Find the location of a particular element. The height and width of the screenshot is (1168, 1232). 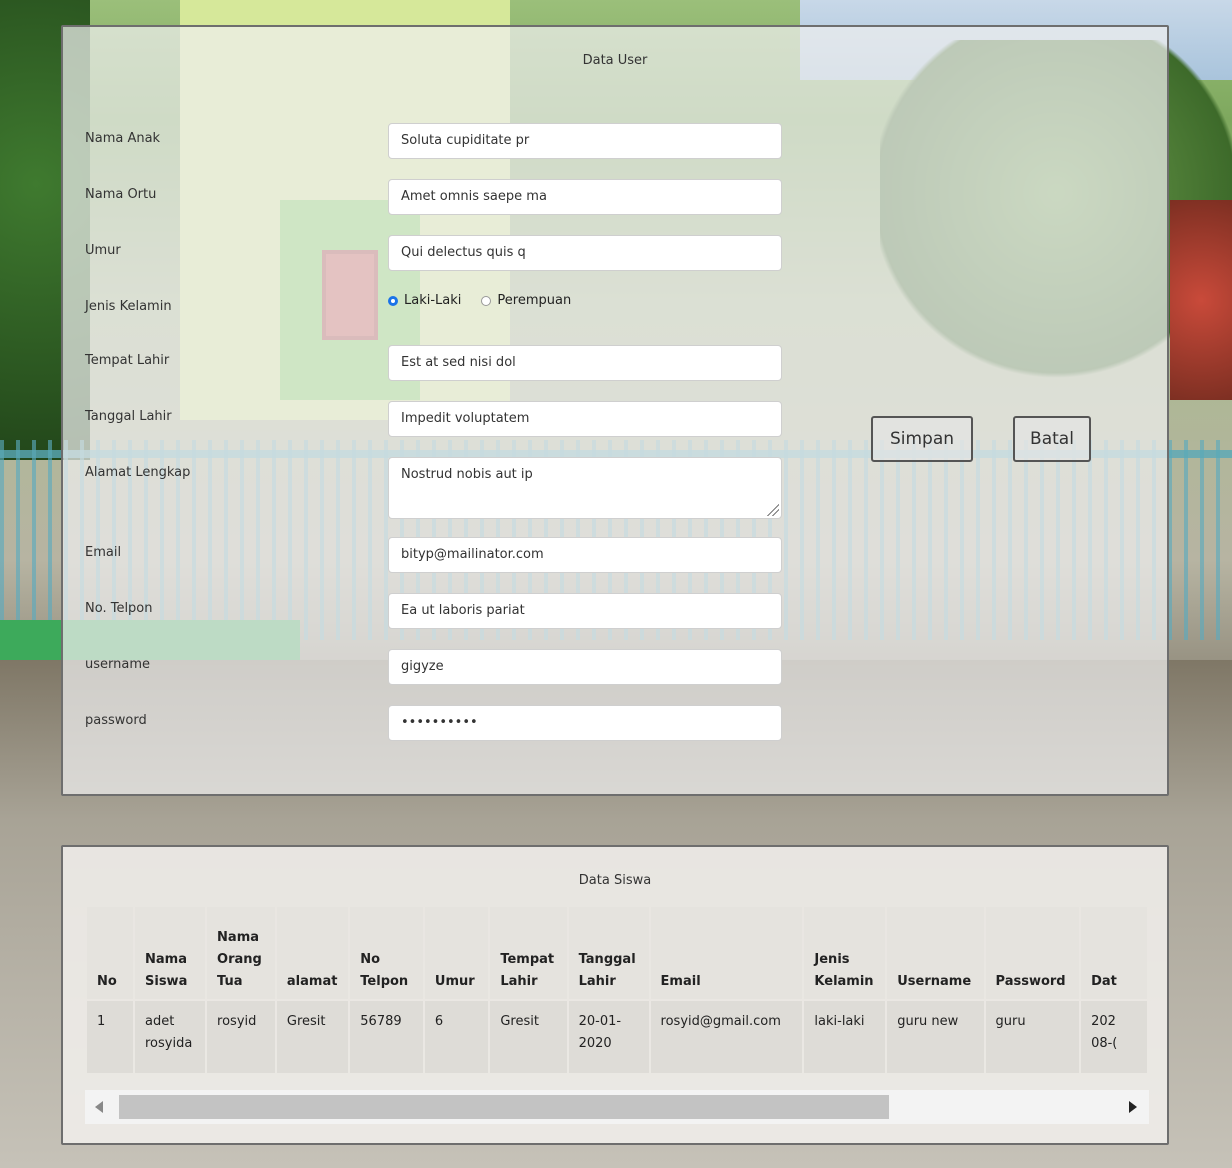

cell-tempat-lahir: Gresit is located at coordinates (528, 1037).